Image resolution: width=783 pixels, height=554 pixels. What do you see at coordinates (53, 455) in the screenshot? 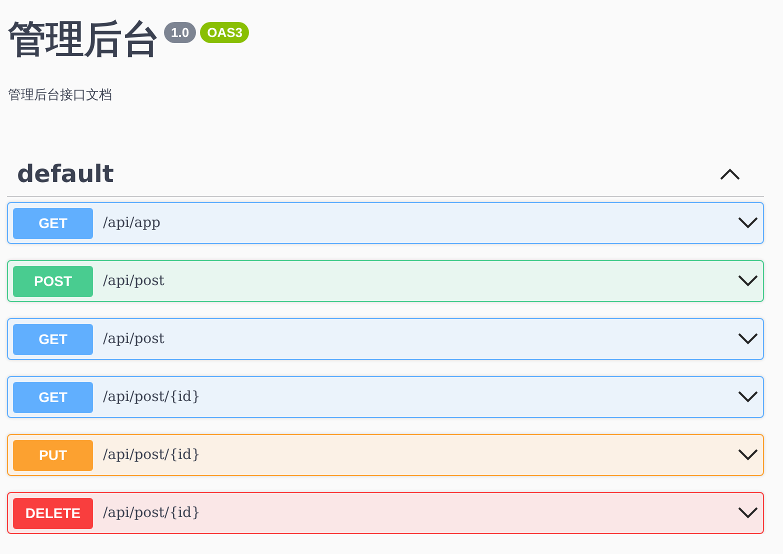
I see `method-badge: PUT` at bounding box center [53, 455].